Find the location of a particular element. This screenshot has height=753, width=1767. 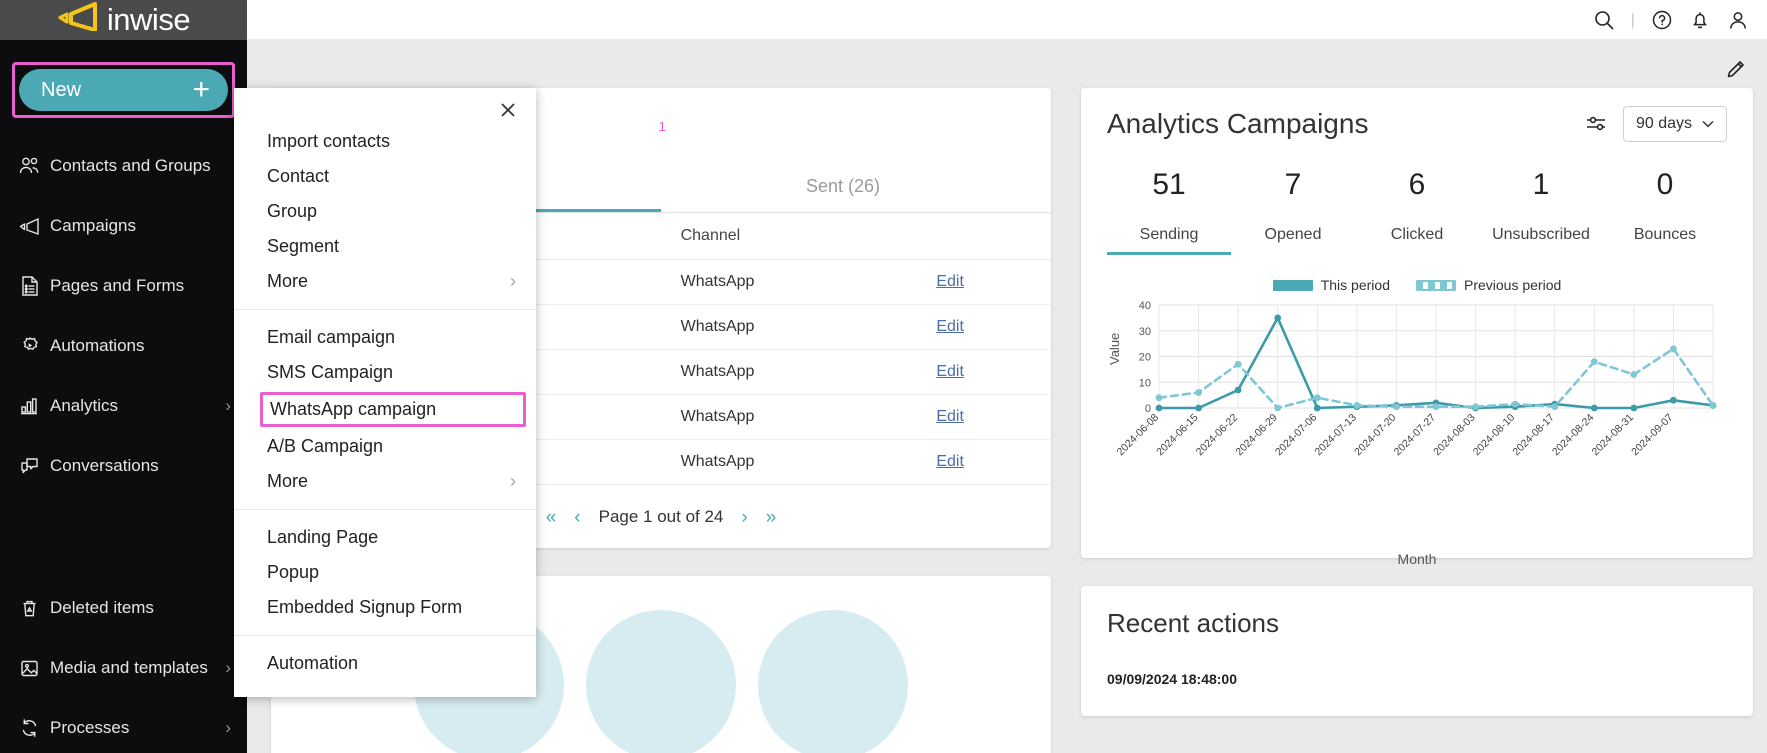

menu-item-import-contacts: Import contacts is located at coordinates (385, 141).